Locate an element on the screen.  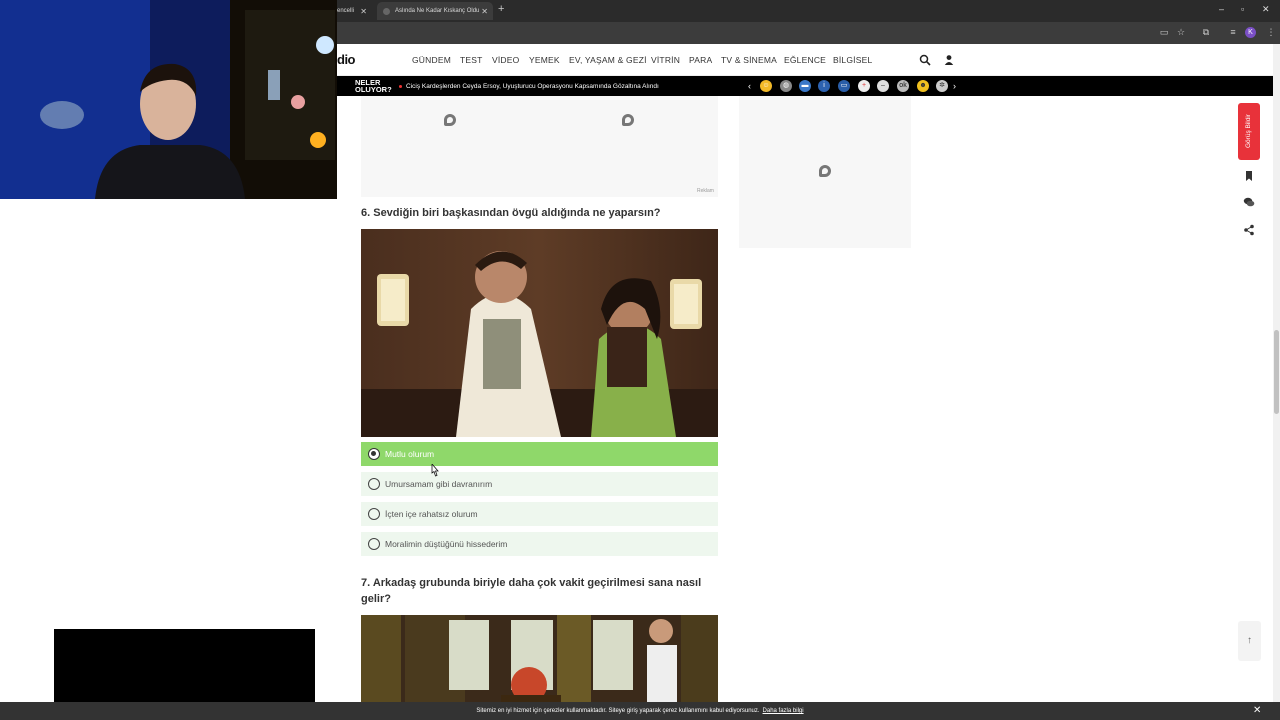
emoji-card-icon: ▭ is located at coordinates (844, 86).